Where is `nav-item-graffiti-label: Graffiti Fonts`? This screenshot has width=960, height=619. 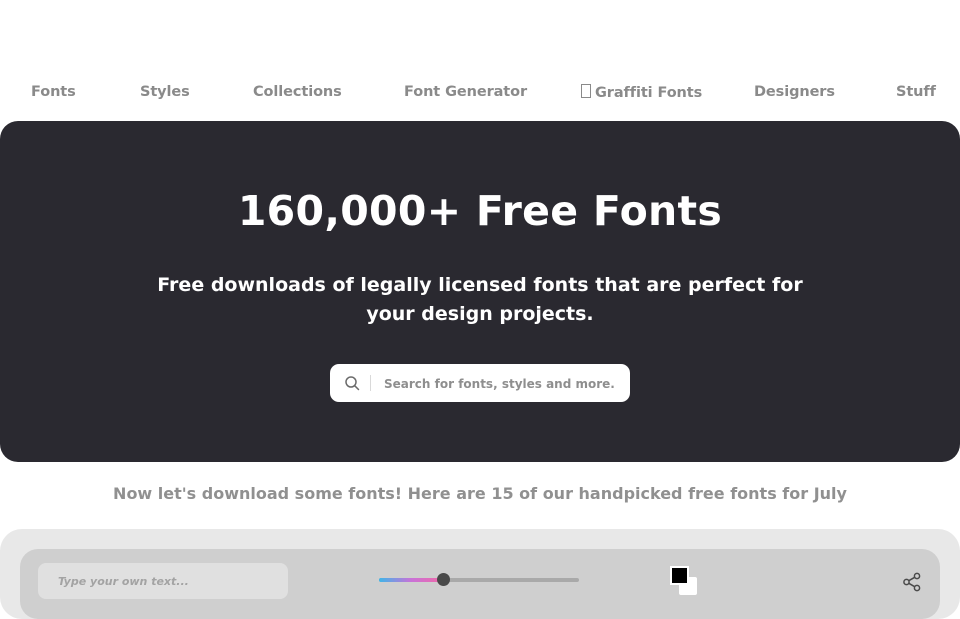 nav-item-graffiti-label: Graffiti Fonts is located at coordinates (649, 93).